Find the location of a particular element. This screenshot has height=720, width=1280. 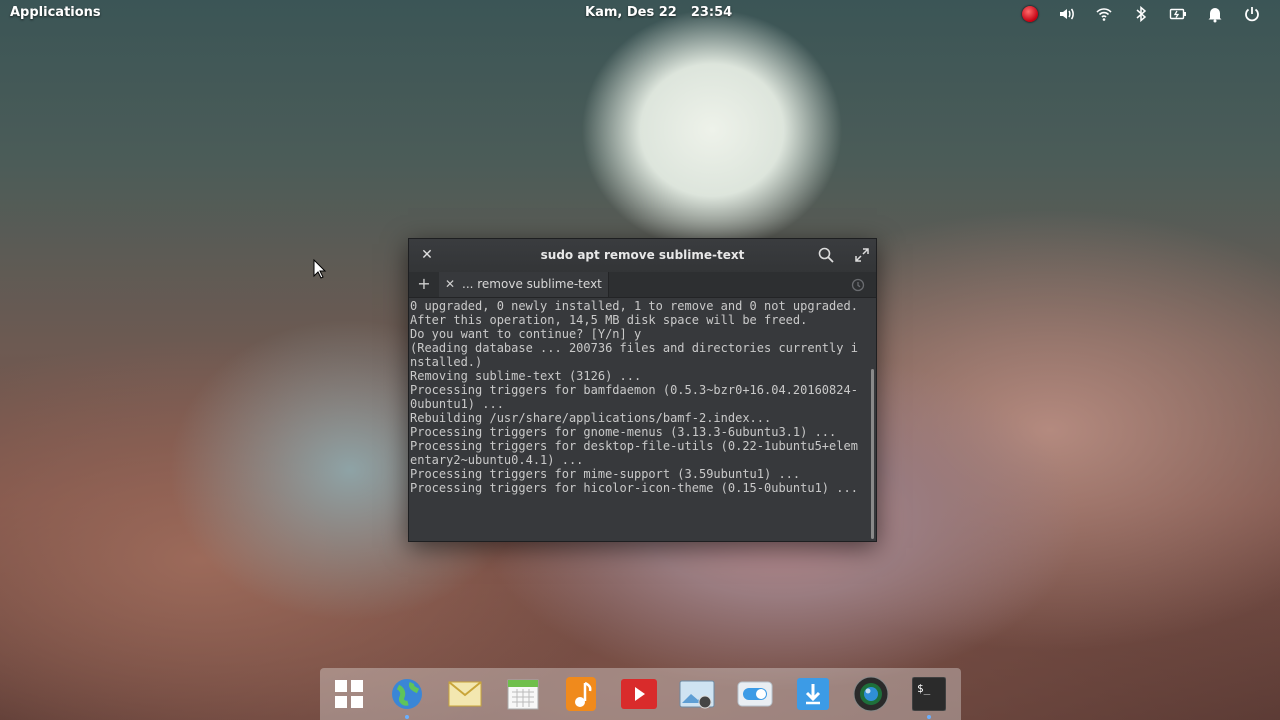

record-dot-icon is located at coordinates (1029, 14).